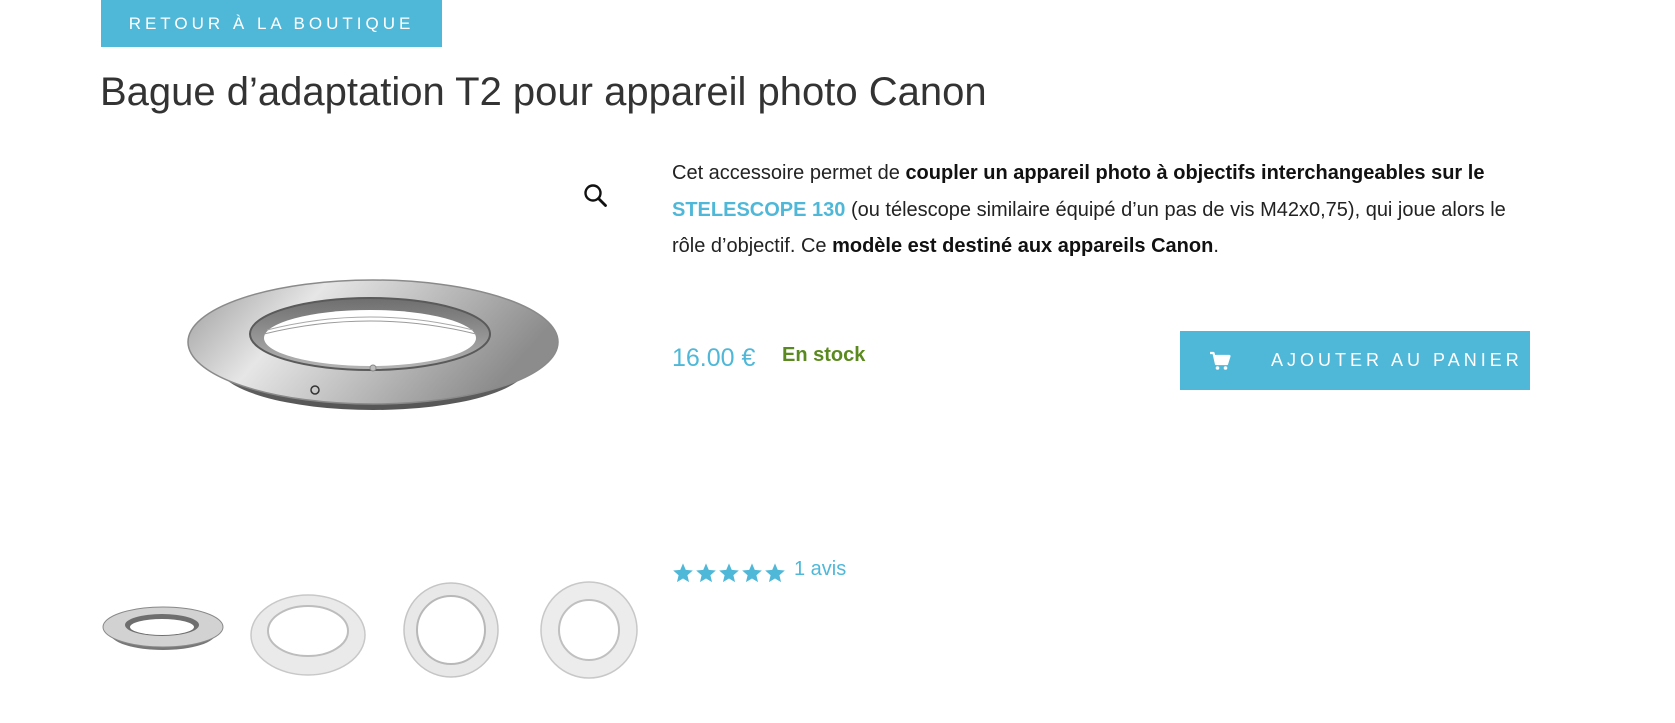 The width and height of the screenshot is (1675, 723). I want to click on back-to-shop-button: RETOUR À LA BOUTIQUE, so click(271, 23).